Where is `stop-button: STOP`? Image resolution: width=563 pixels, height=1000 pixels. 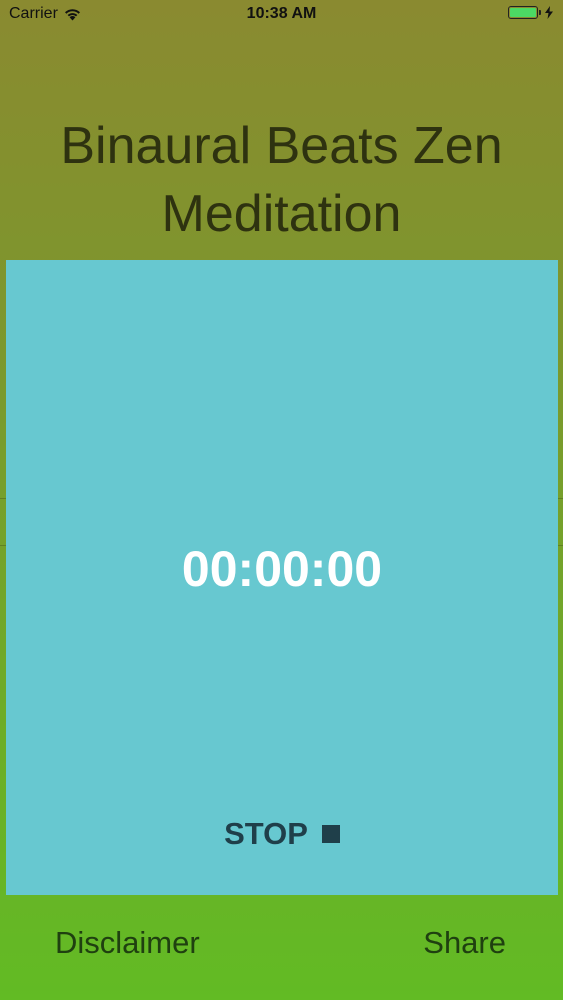 stop-button: STOP is located at coordinates (282, 834).